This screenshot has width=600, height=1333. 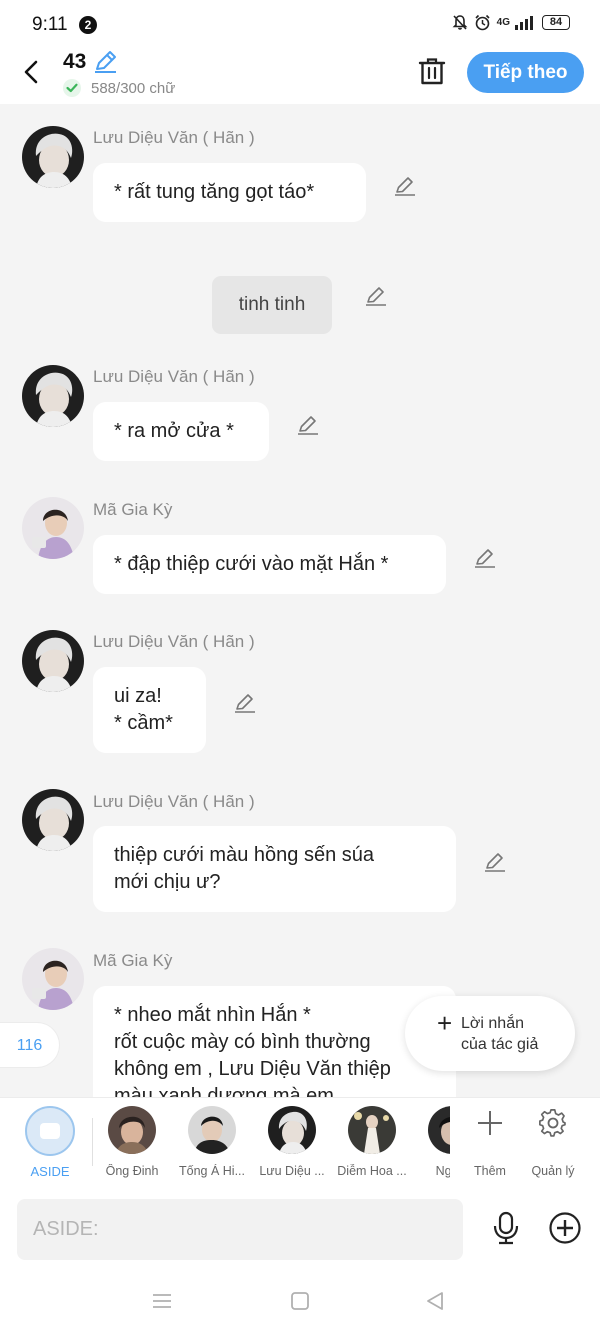 I want to click on word-count: 588/300 chữ, so click(x=133, y=88).